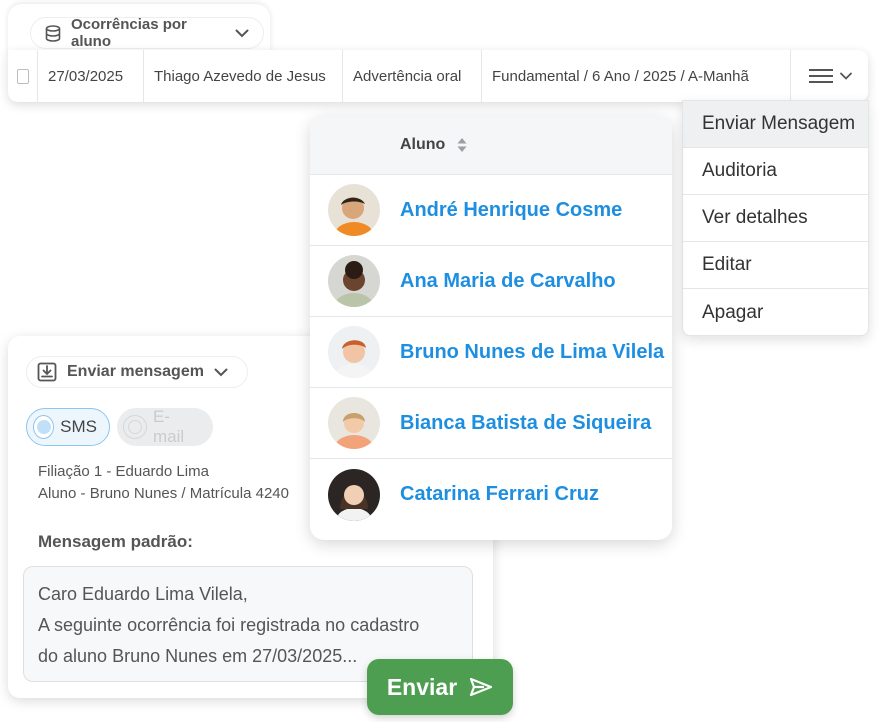  What do you see at coordinates (636, 76) in the screenshot?
I see `occurrence-class: Fundamental / 6 Ano / 2025 / A-Manhã` at bounding box center [636, 76].